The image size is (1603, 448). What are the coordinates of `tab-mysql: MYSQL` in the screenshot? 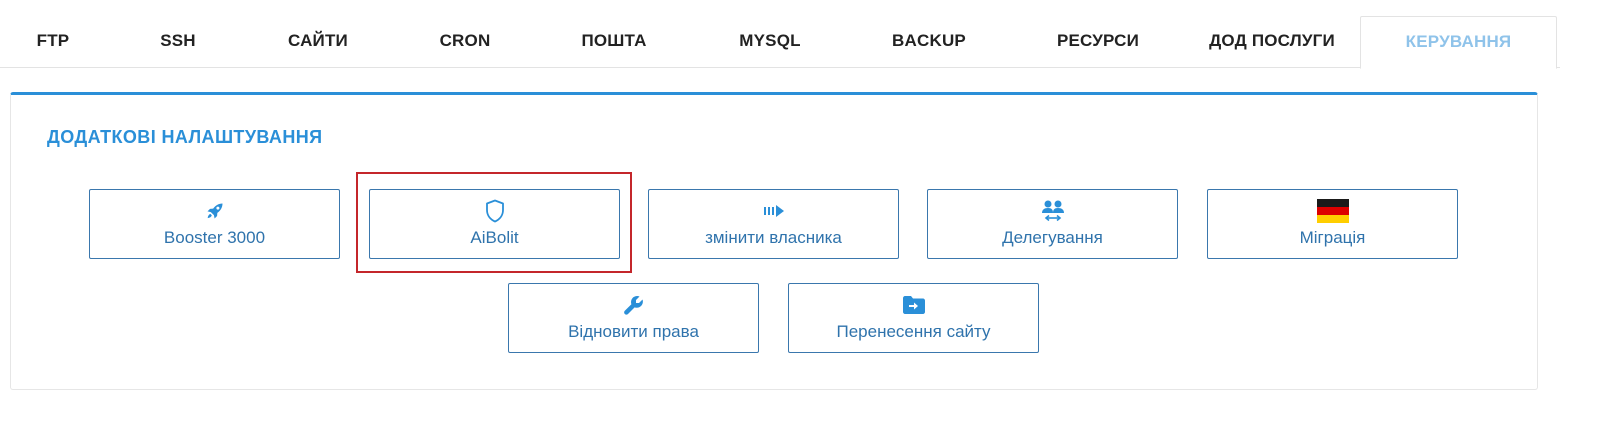 It's located at (769, 41).